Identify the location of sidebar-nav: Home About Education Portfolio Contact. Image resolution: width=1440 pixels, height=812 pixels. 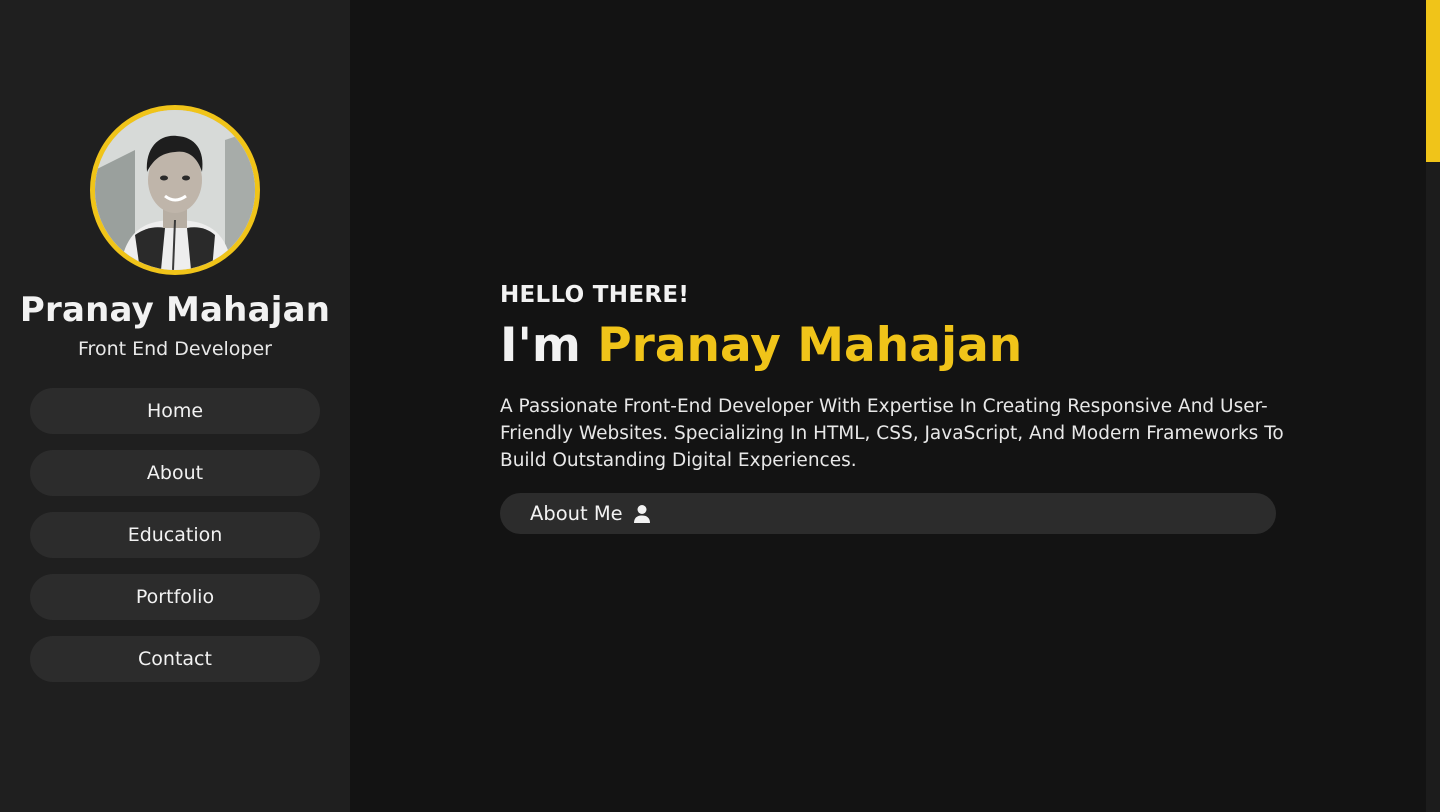
(175, 543).